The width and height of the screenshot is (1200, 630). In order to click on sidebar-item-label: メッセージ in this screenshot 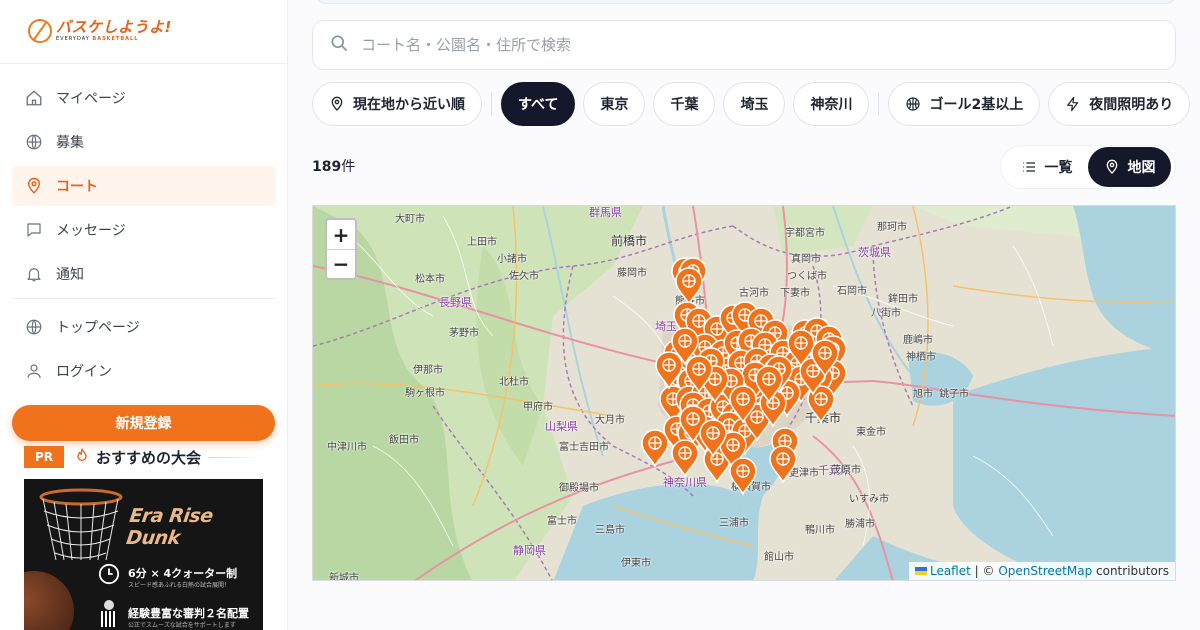, I will do `click(91, 231)`.